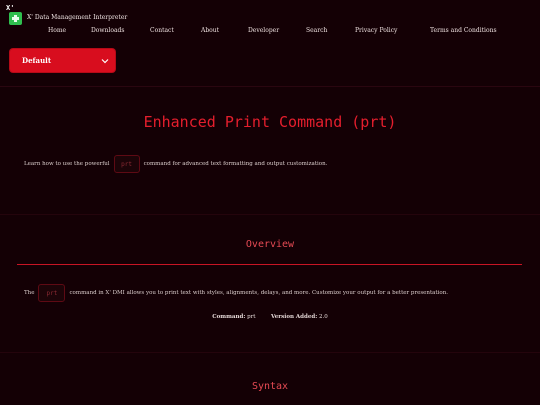 The height and width of the screenshot is (405, 540). Describe the element at coordinates (105, 60) in the screenshot. I see `chevron-down-icon` at that location.